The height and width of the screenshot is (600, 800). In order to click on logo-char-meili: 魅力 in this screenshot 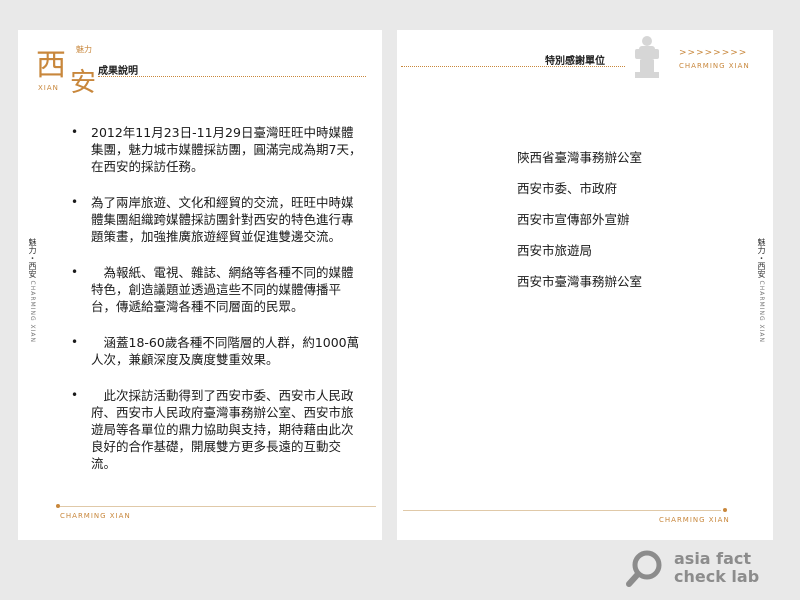, I will do `click(84, 49)`.